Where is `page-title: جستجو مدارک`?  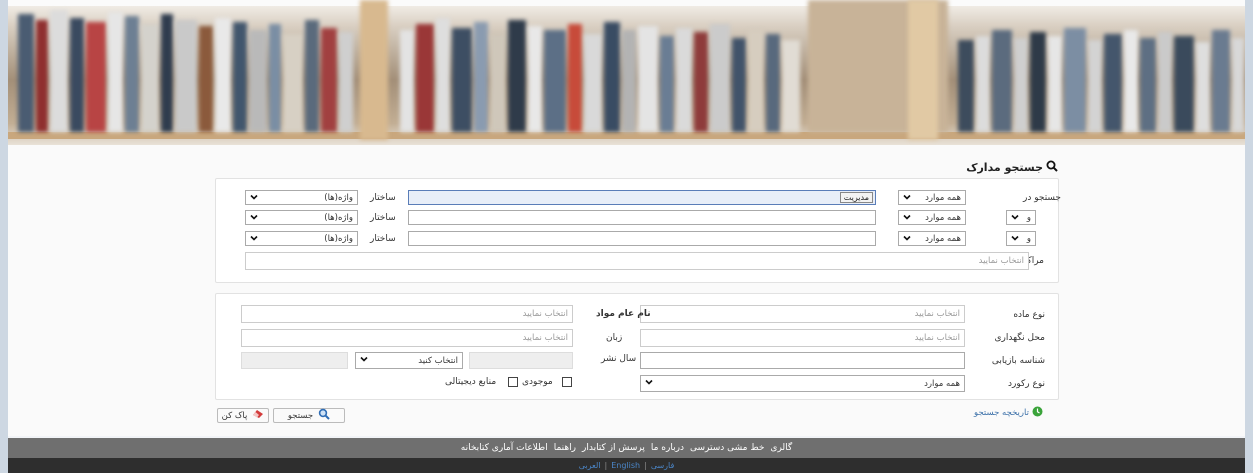
page-title: جستجو مدارک is located at coordinates (1012, 167).